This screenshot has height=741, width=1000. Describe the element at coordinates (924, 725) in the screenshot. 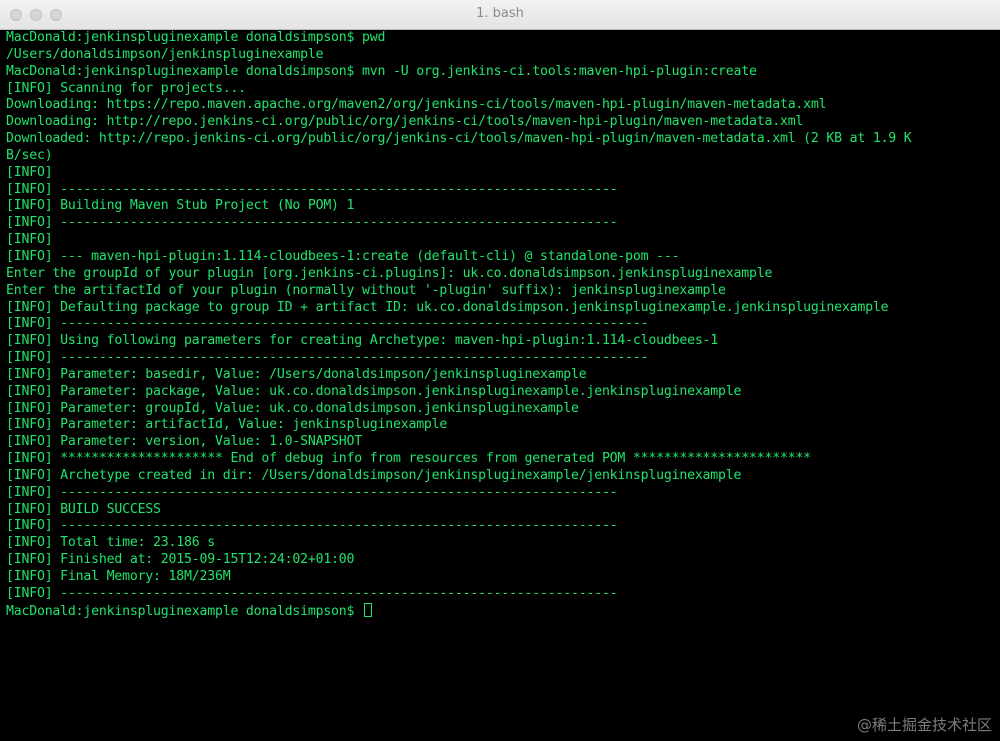

I see `watermark: @稀土掘金技术社区` at that location.